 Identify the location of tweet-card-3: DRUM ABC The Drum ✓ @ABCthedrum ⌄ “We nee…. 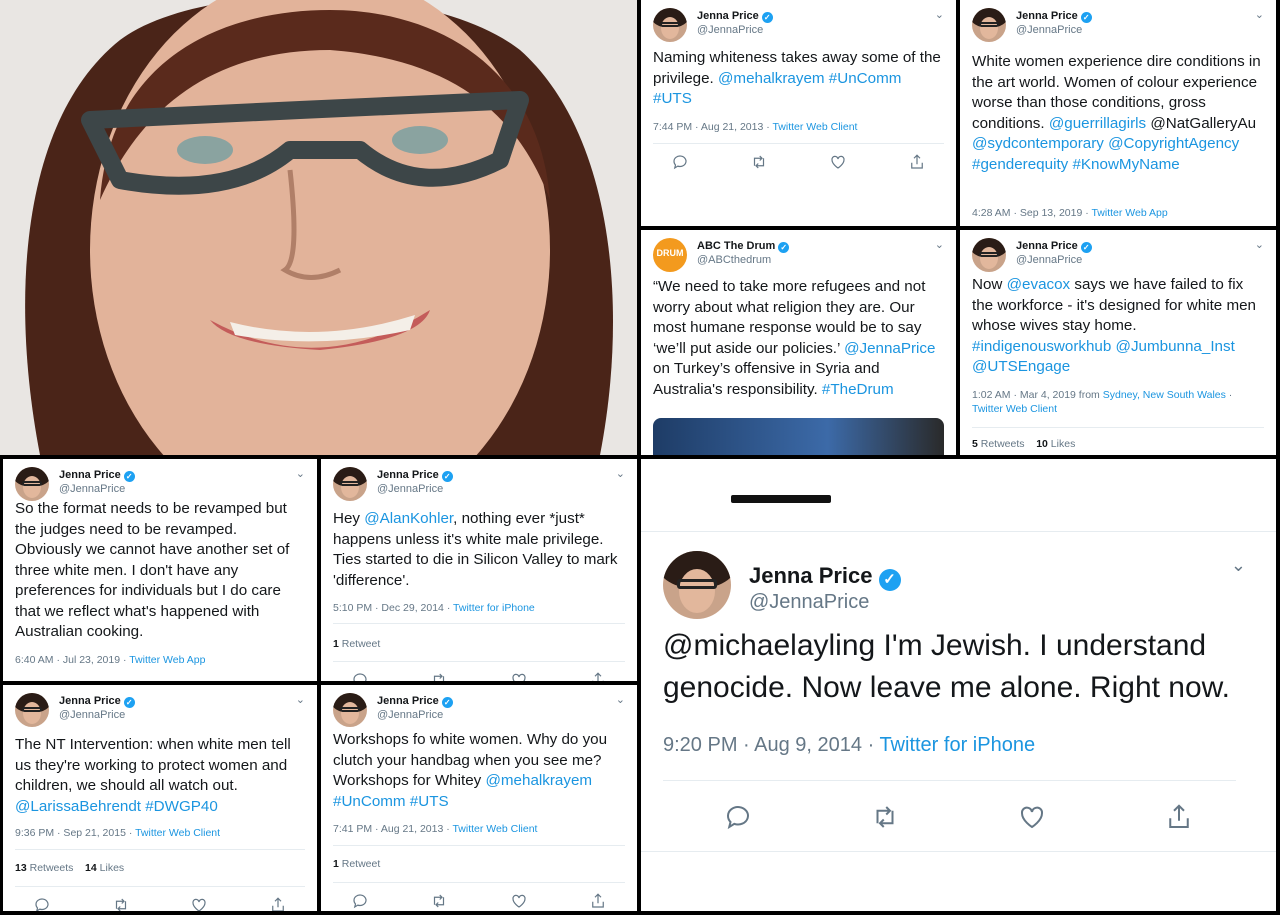
(798, 342).